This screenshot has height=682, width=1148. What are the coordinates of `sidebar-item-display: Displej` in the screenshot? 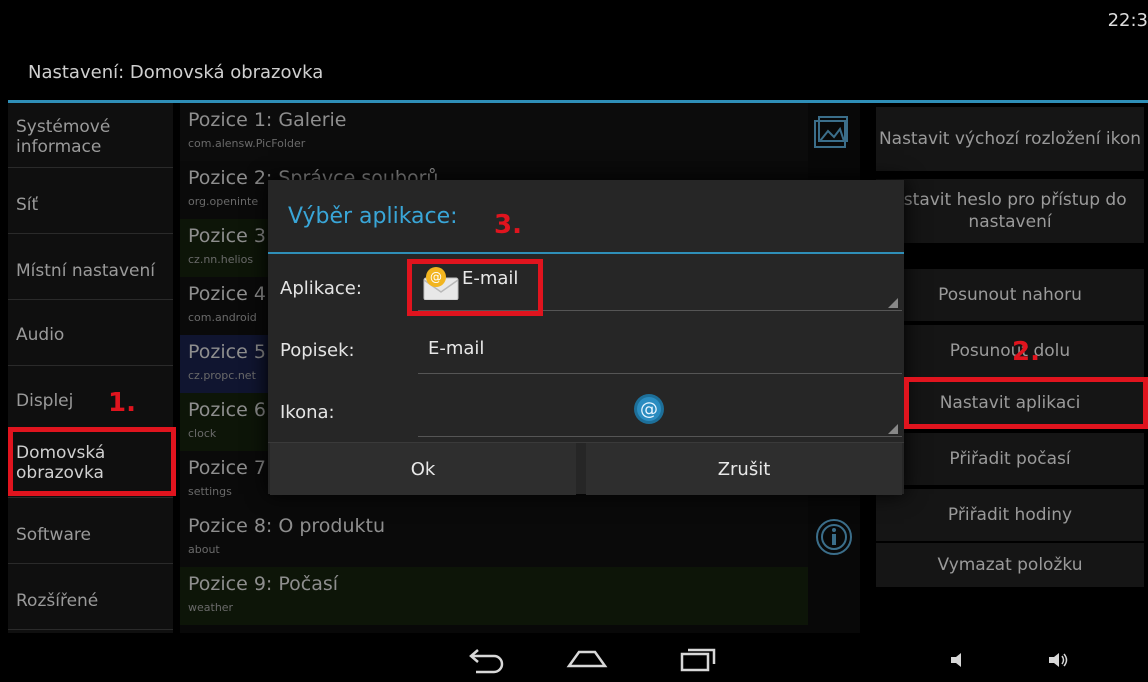 It's located at (90, 399).